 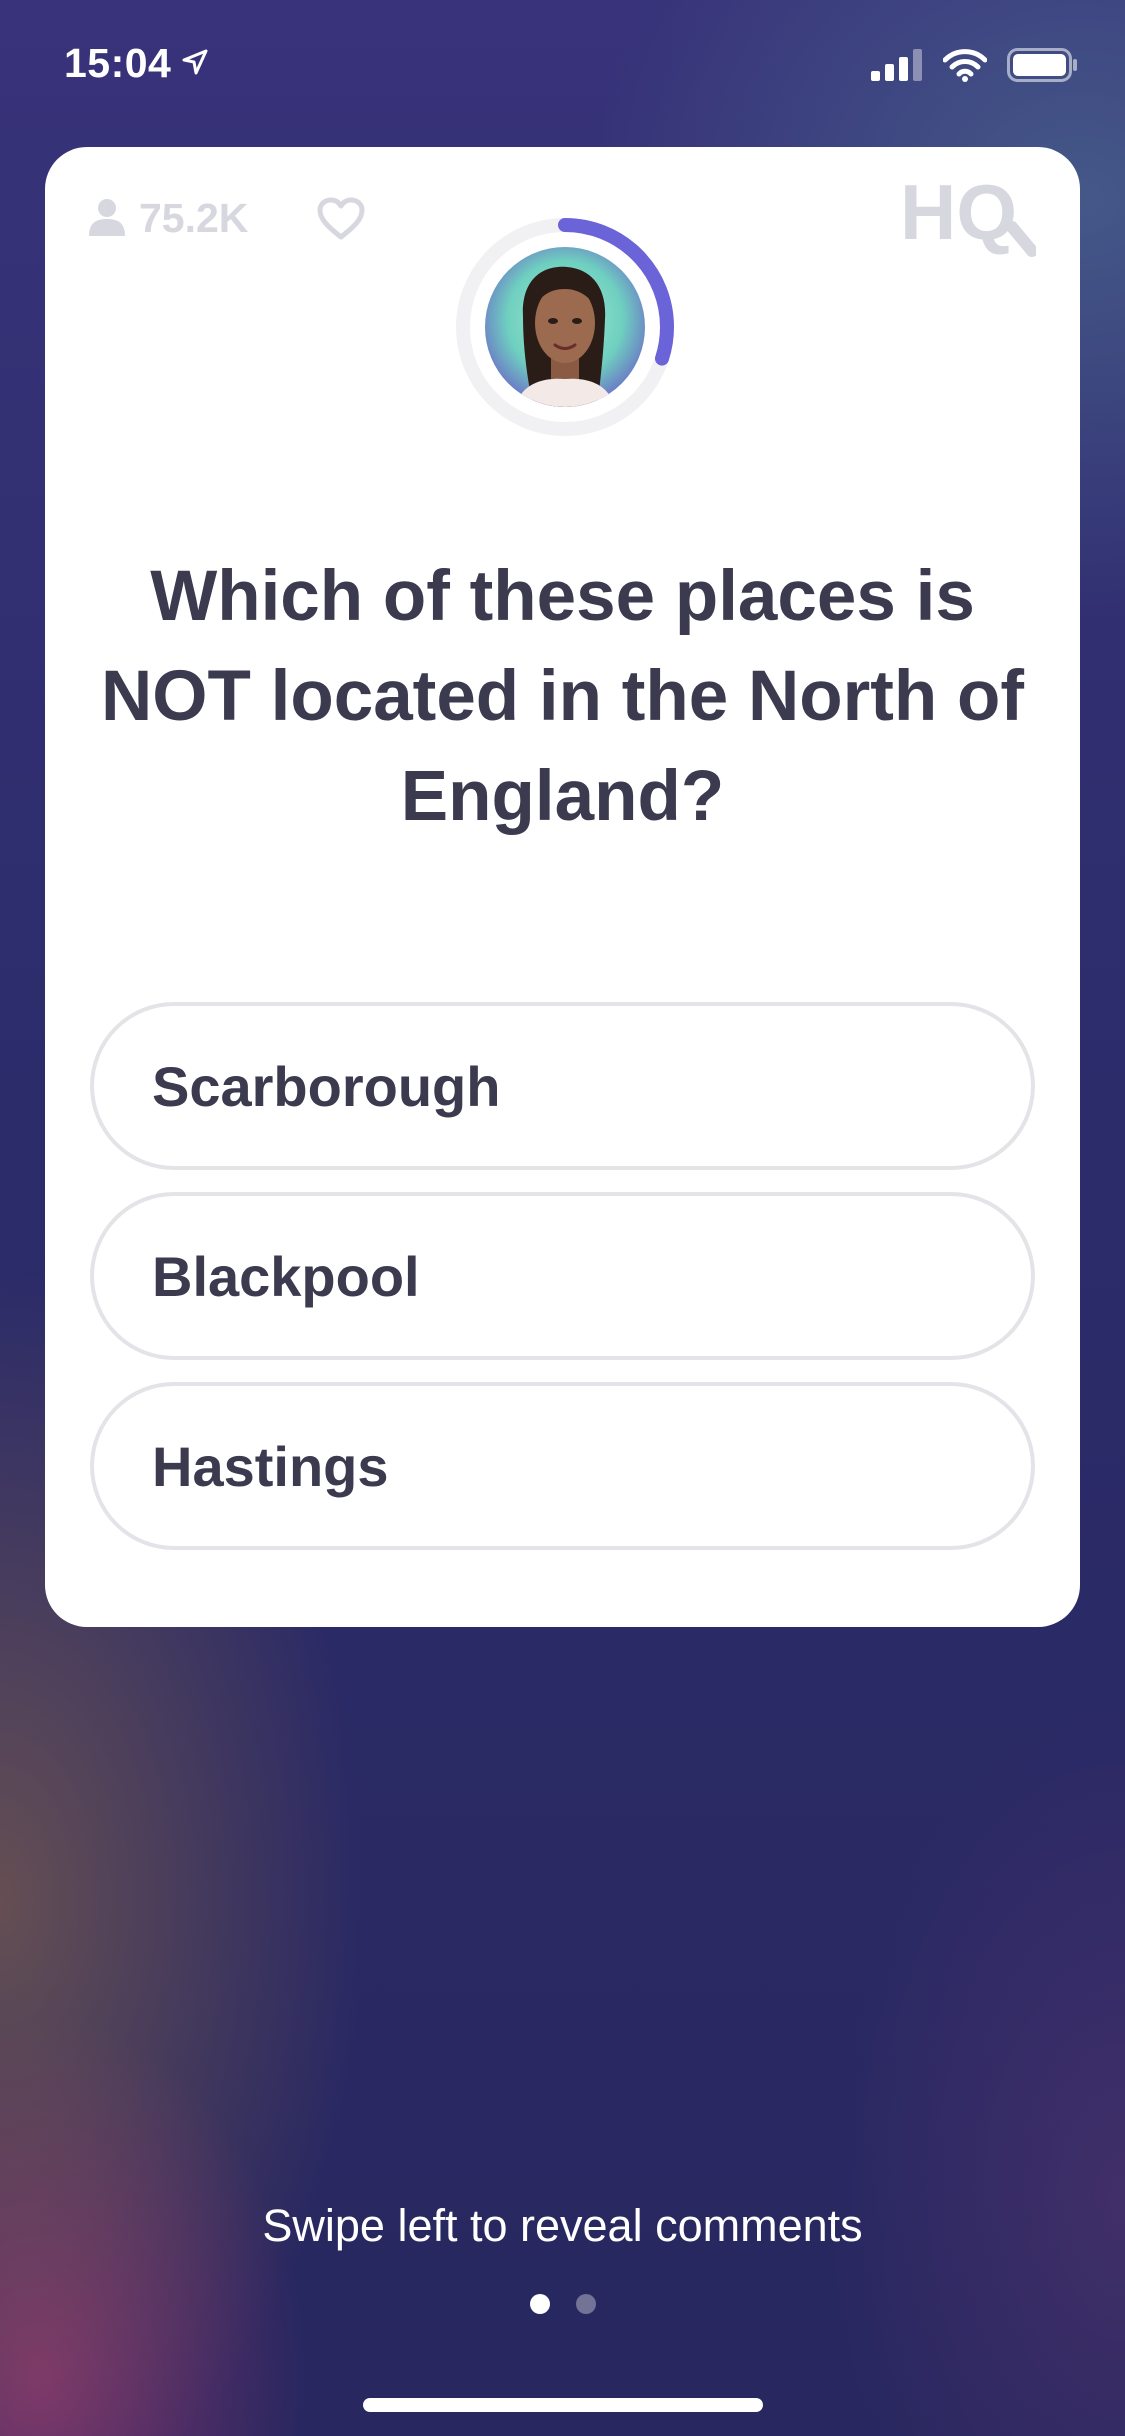 What do you see at coordinates (563, 2405) in the screenshot?
I see `home-indicator` at bounding box center [563, 2405].